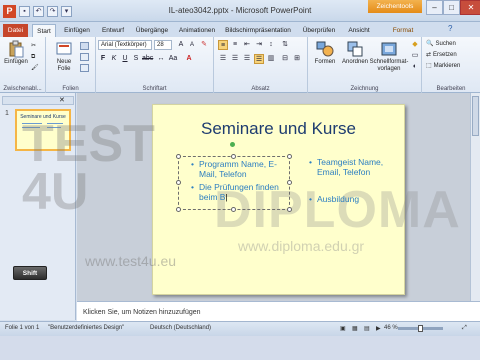  Describe the element at coordinates (429, 66) in the screenshot. I see `select-icon: ⬚` at that location.